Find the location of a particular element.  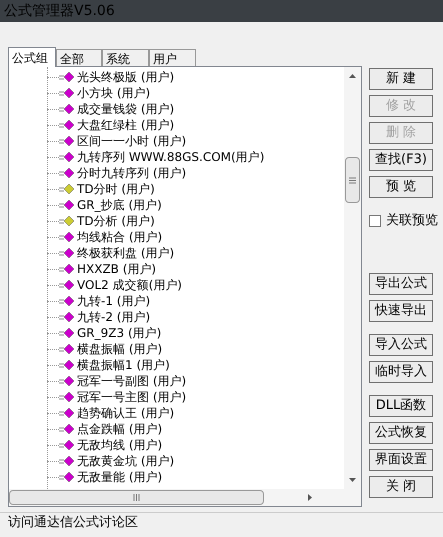

down-arrow-icon is located at coordinates (352, 480).